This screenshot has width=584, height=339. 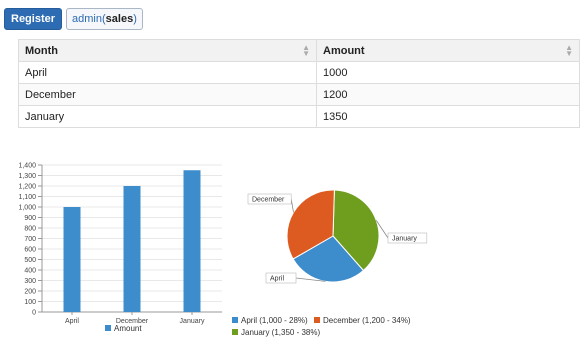 I want to click on table-row: December 1200, so click(x=299, y=94).